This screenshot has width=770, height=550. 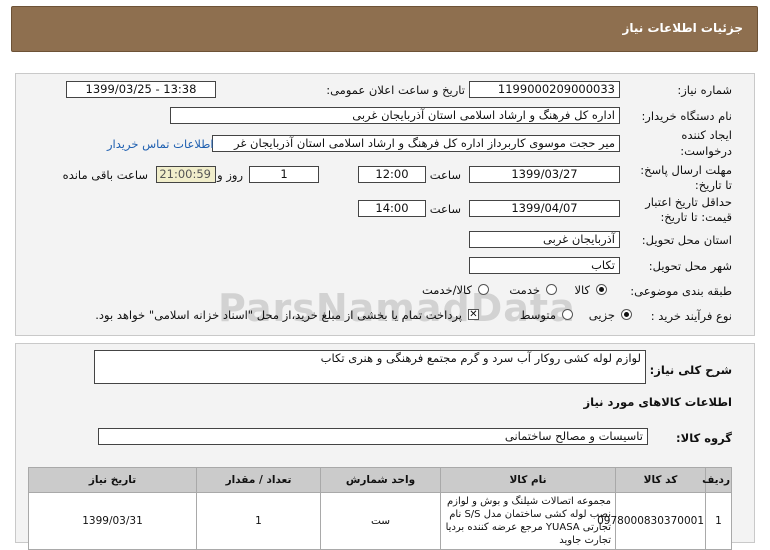 What do you see at coordinates (258, 521) in the screenshot?
I see `cell-qty: 1` at bounding box center [258, 521].